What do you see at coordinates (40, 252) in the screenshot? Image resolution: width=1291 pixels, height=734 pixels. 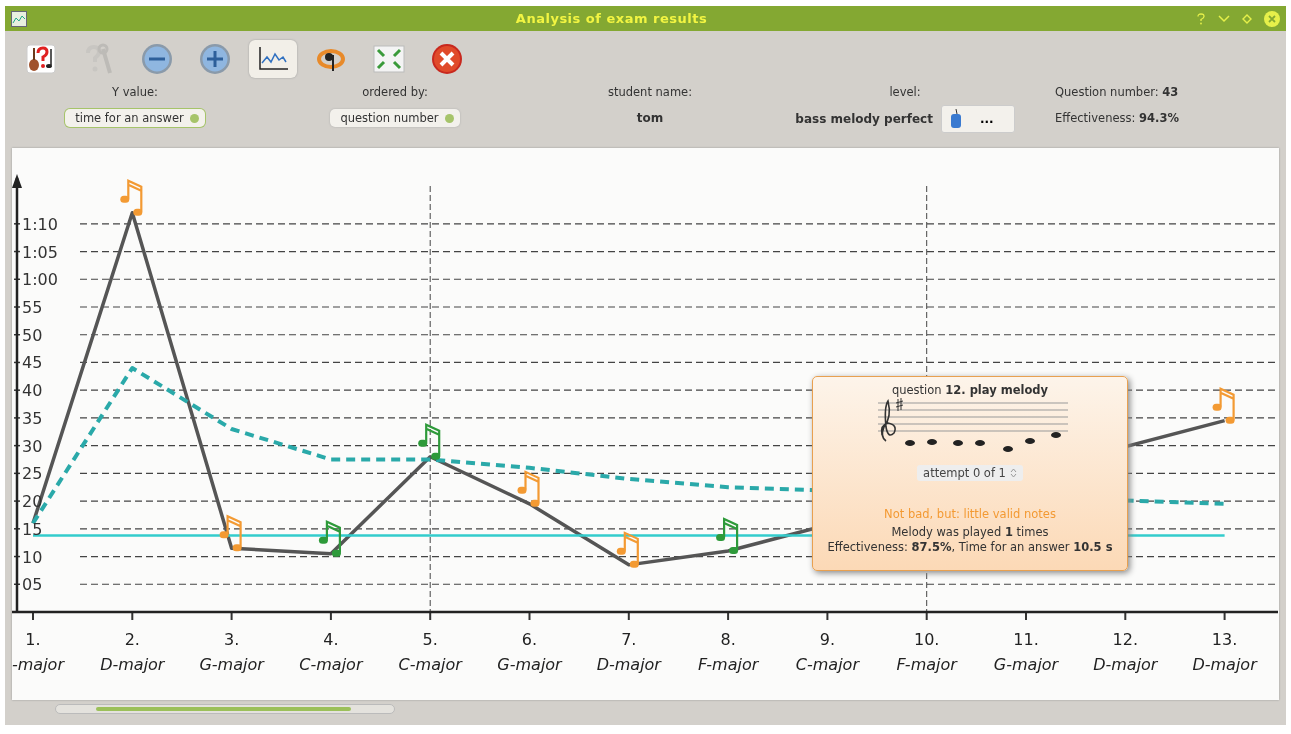 I see `y-tick-label: 1:05` at bounding box center [40, 252].